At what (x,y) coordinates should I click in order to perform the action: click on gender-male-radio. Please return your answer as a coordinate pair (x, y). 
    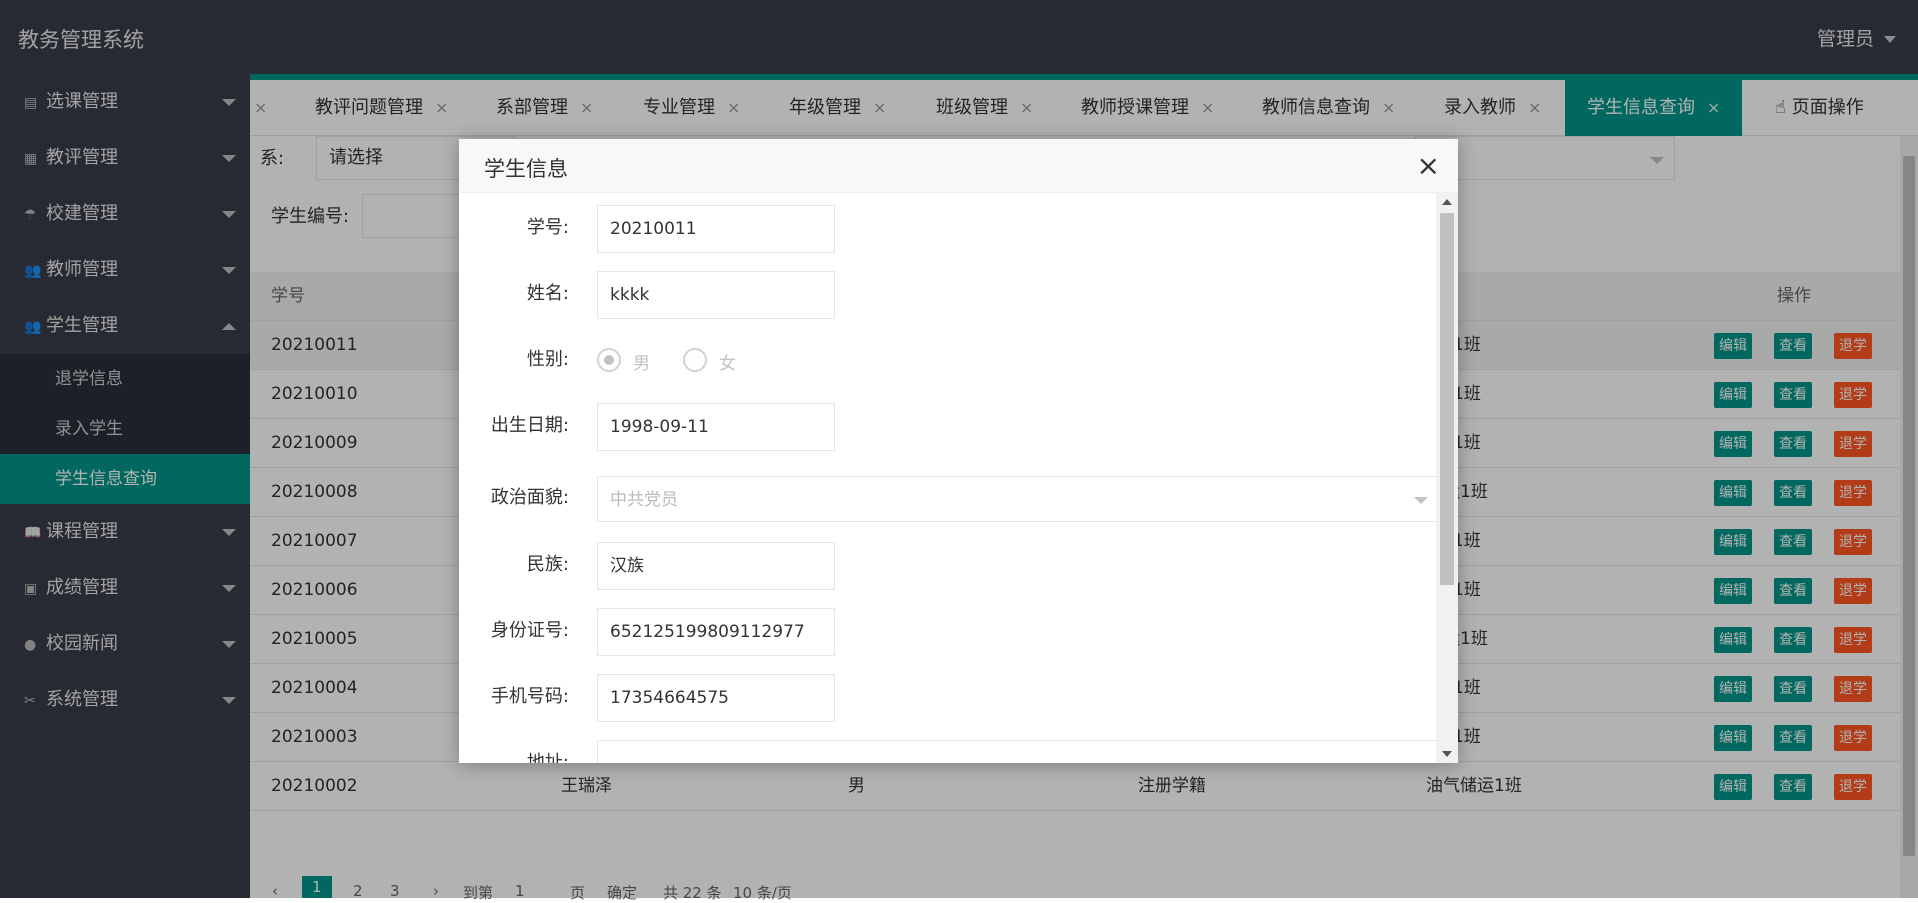
    Looking at the image, I should click on (609, 360).